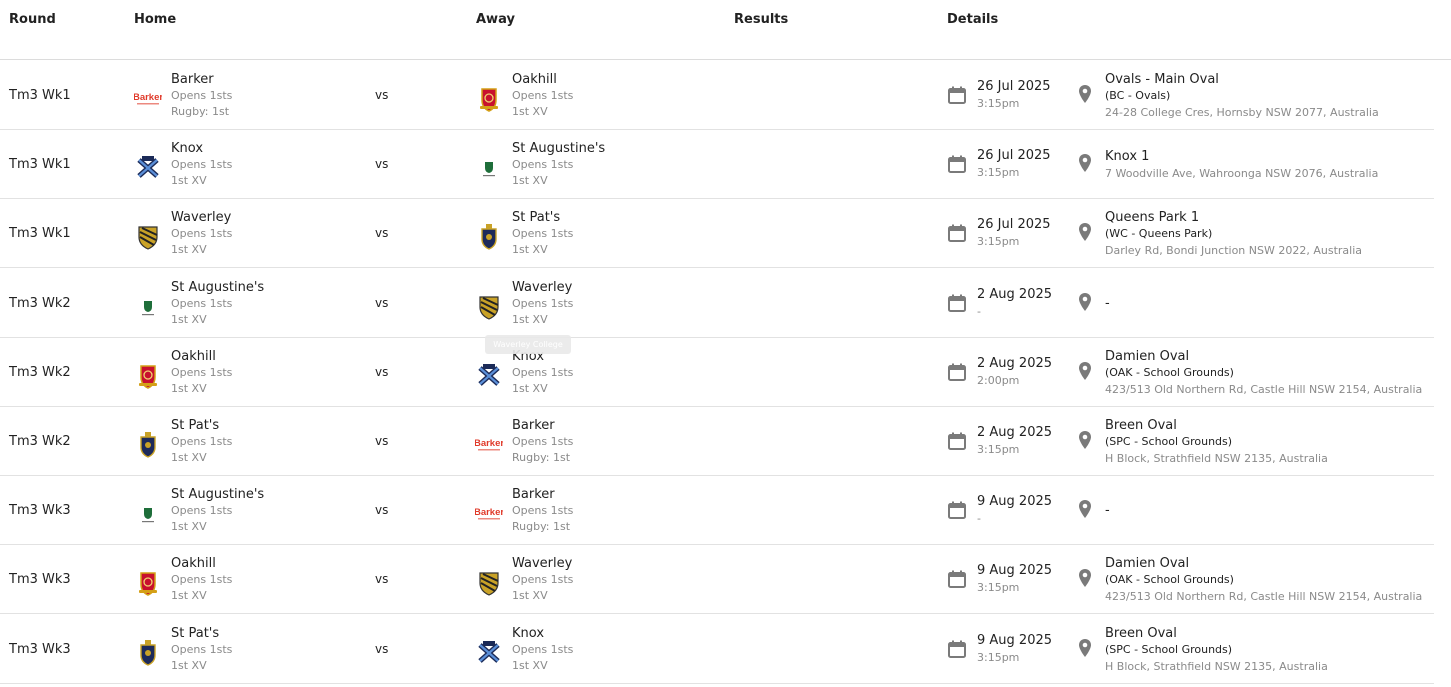  Describe the element at coordinates (201, 217) in the screenshot. I see `home-team-name: Waverley` at that location.